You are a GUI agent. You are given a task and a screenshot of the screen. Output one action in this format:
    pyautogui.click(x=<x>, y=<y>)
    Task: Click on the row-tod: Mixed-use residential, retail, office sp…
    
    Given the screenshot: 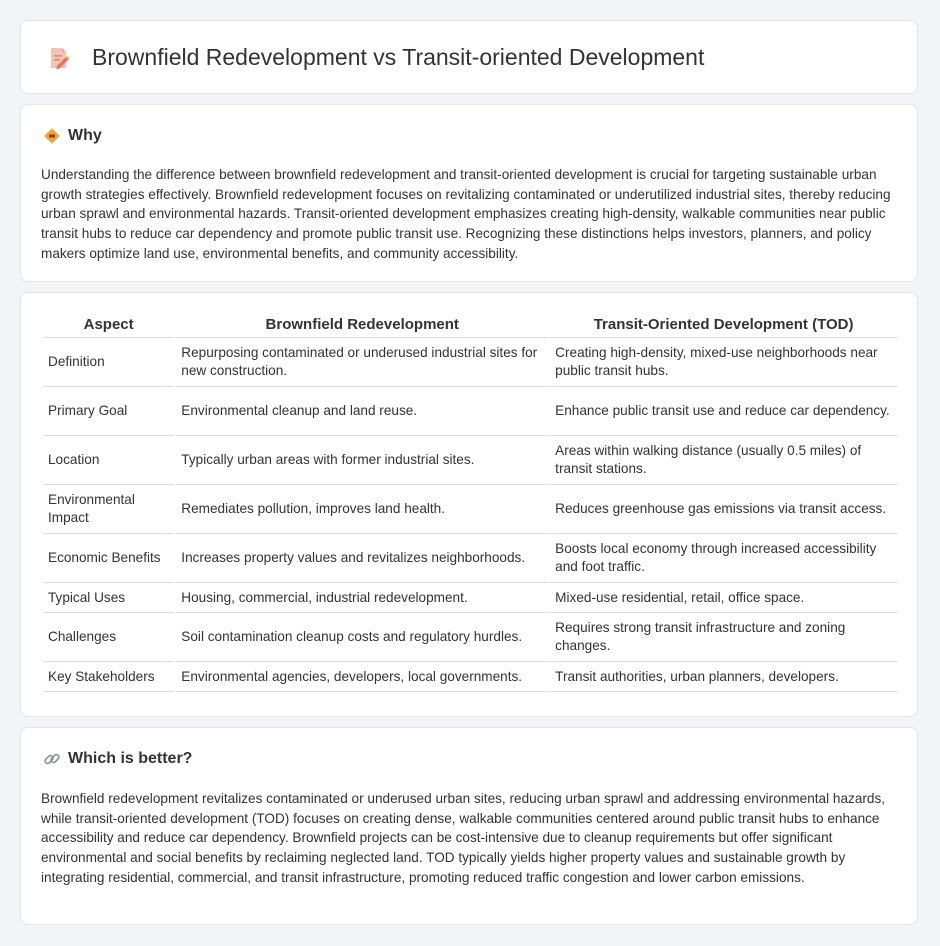 What is the action you would take?
    pyautogui.click(x=723, y=598)
    